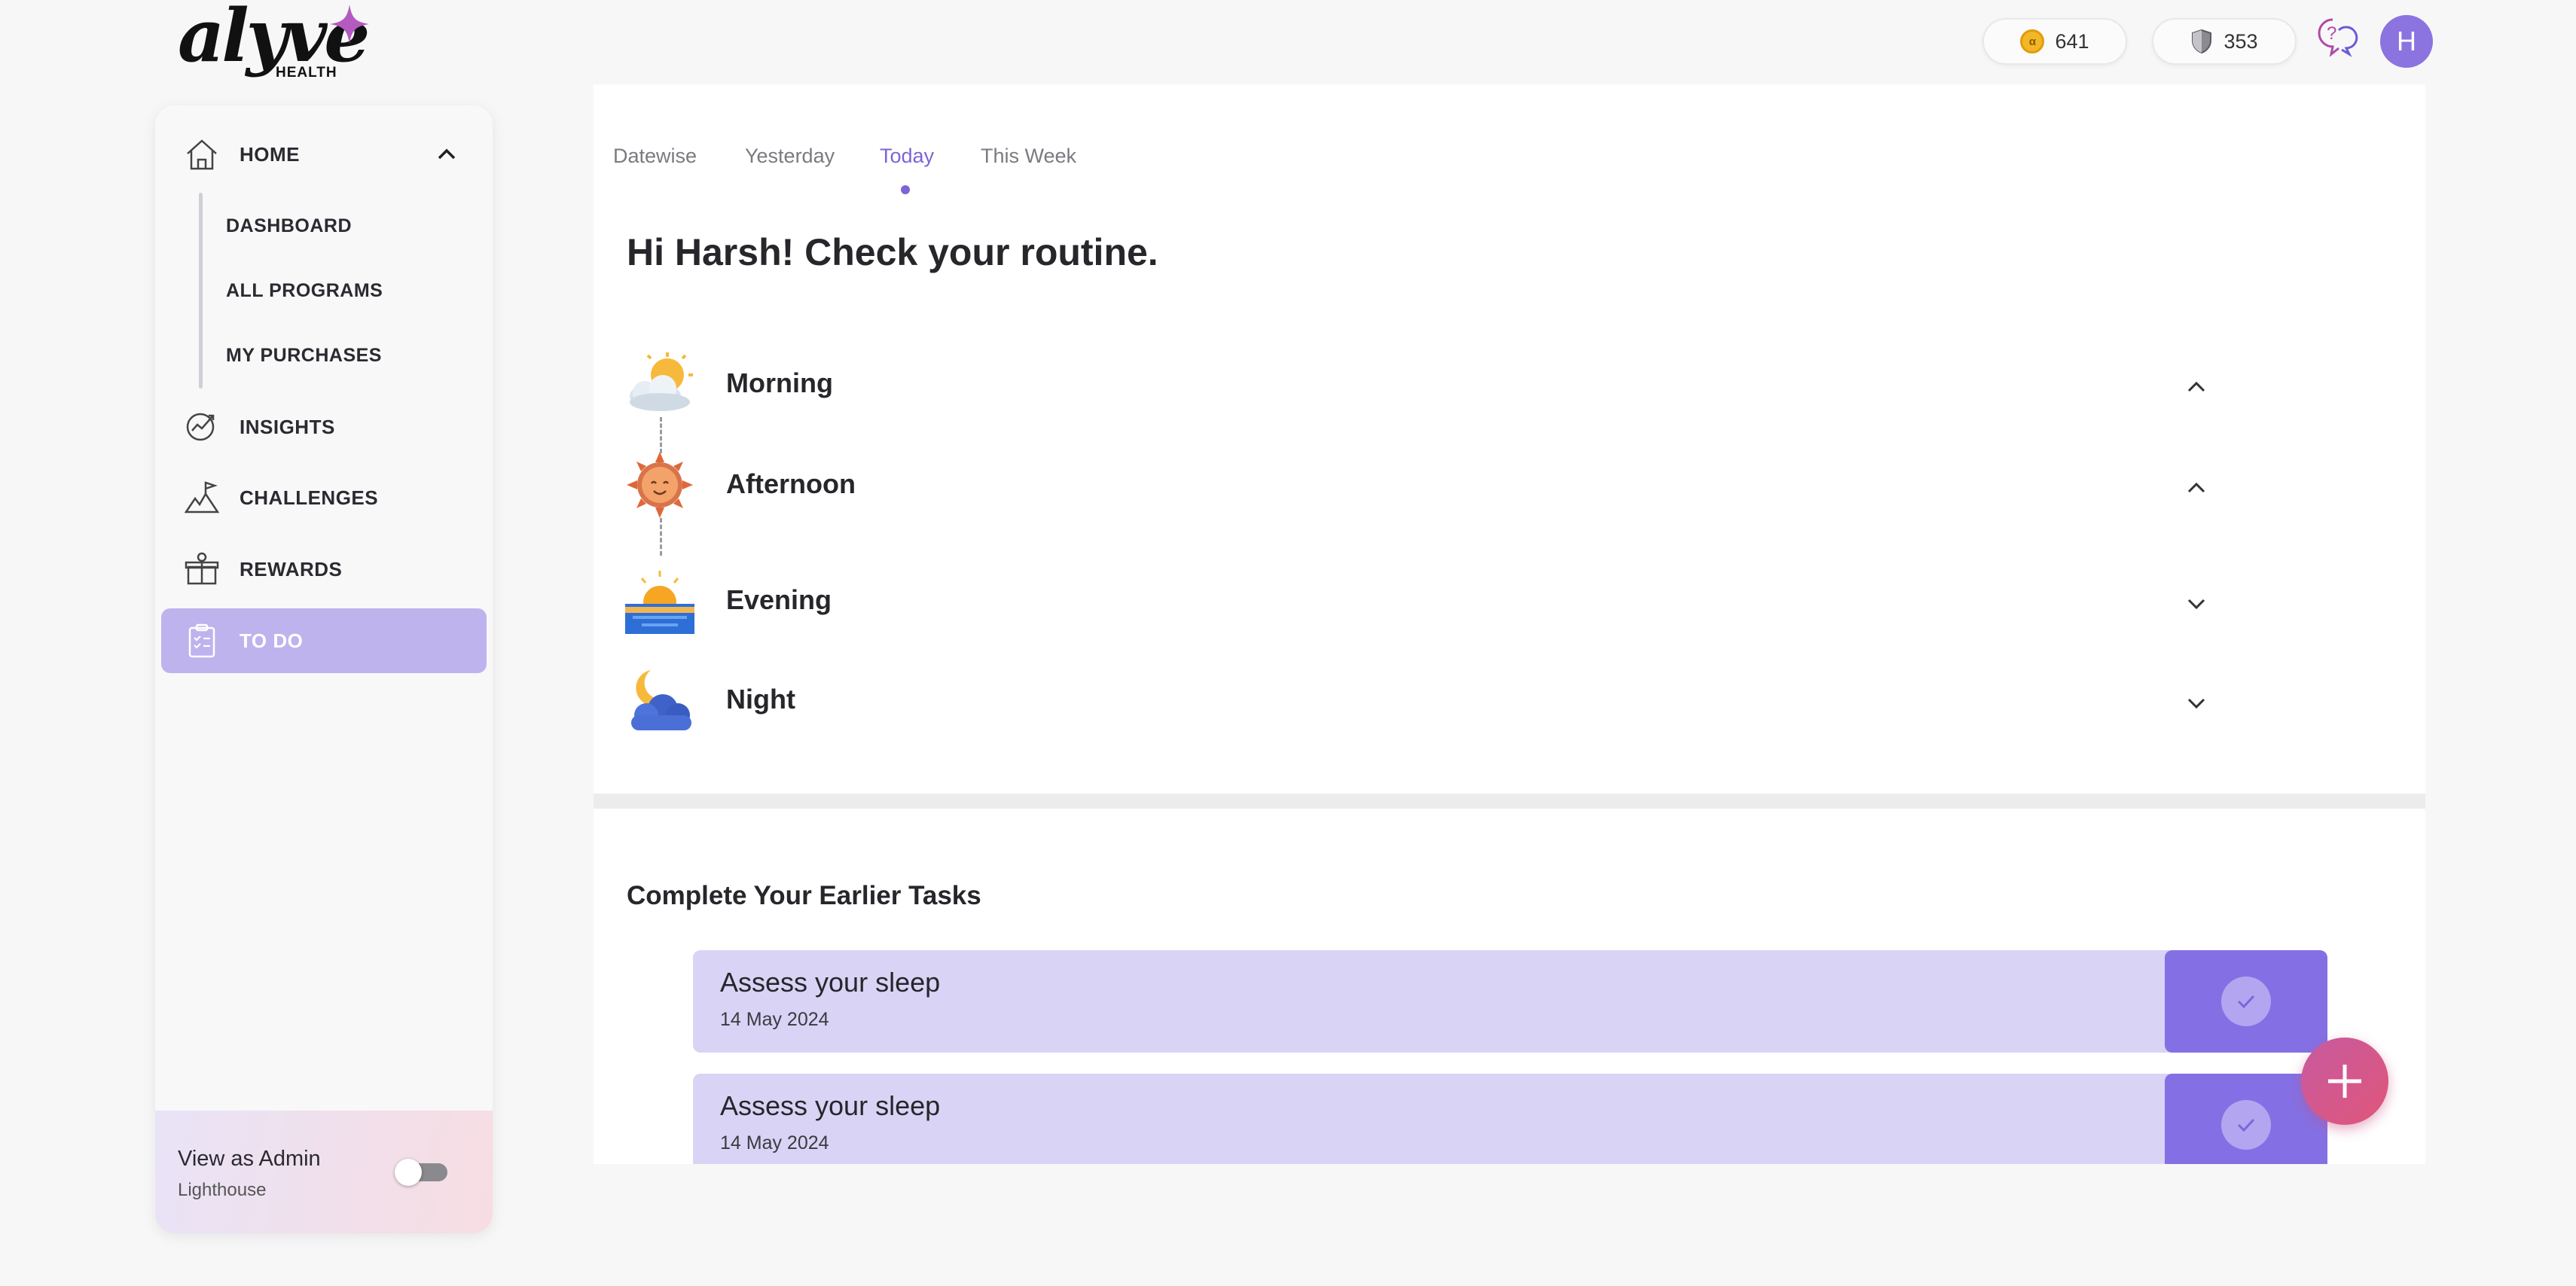 The height and width of the screenshot is (1286, 2576). What do you see at coordinates (292, 569) in the screenshot?
I see `sidebar-item-label: REWARDS` at bounding box center [292, 569].